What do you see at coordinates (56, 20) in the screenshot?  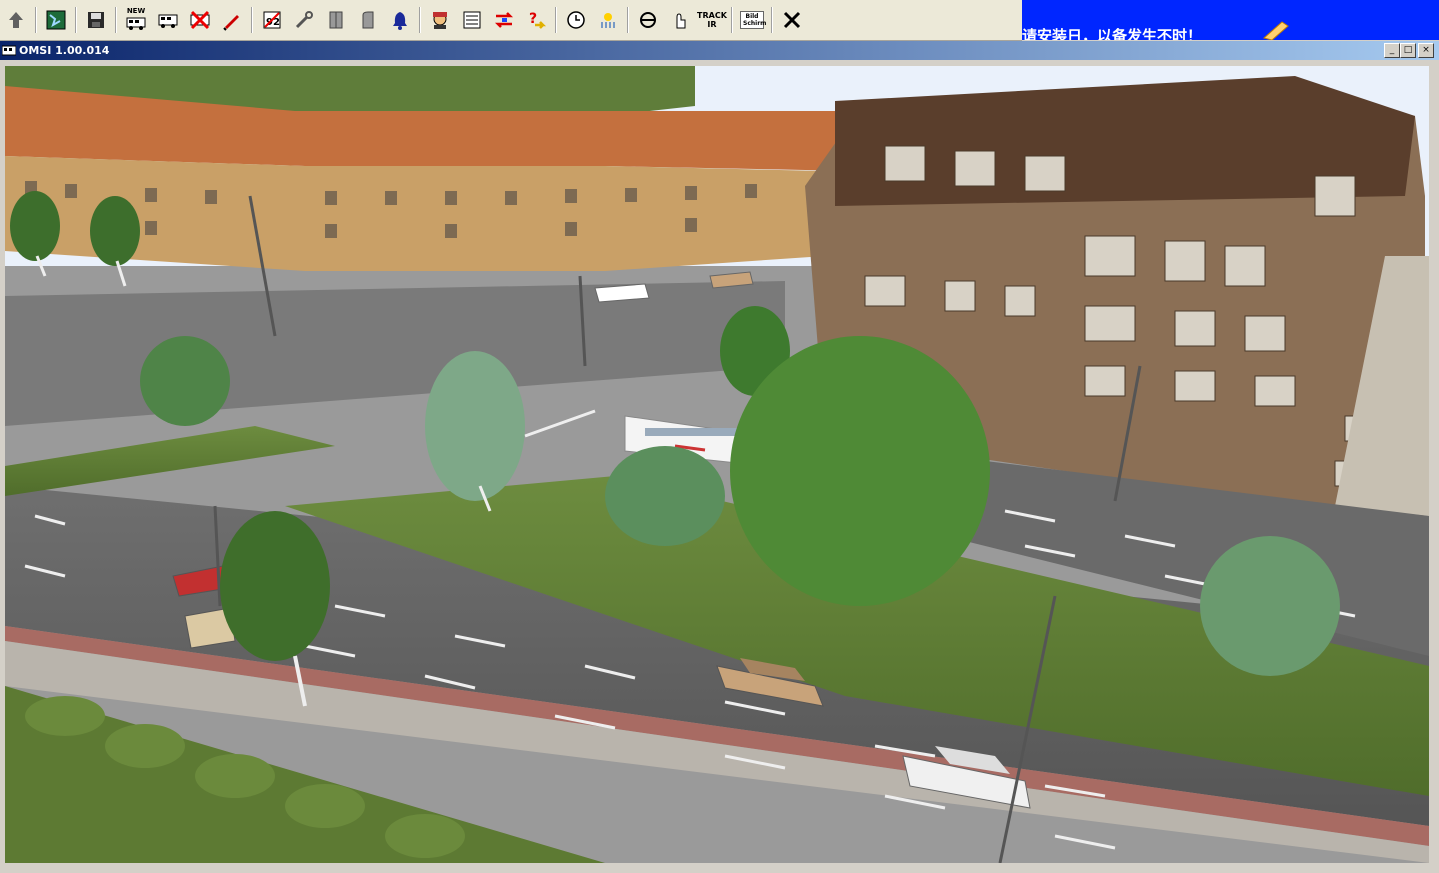 I see `map-icon` at bounding box center [56, 20].